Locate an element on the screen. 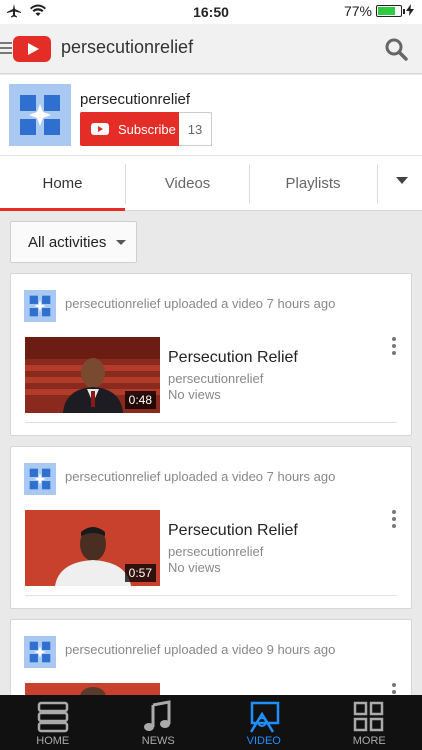  status-bar: 16:50 77% is located at coordinates (211, 12).